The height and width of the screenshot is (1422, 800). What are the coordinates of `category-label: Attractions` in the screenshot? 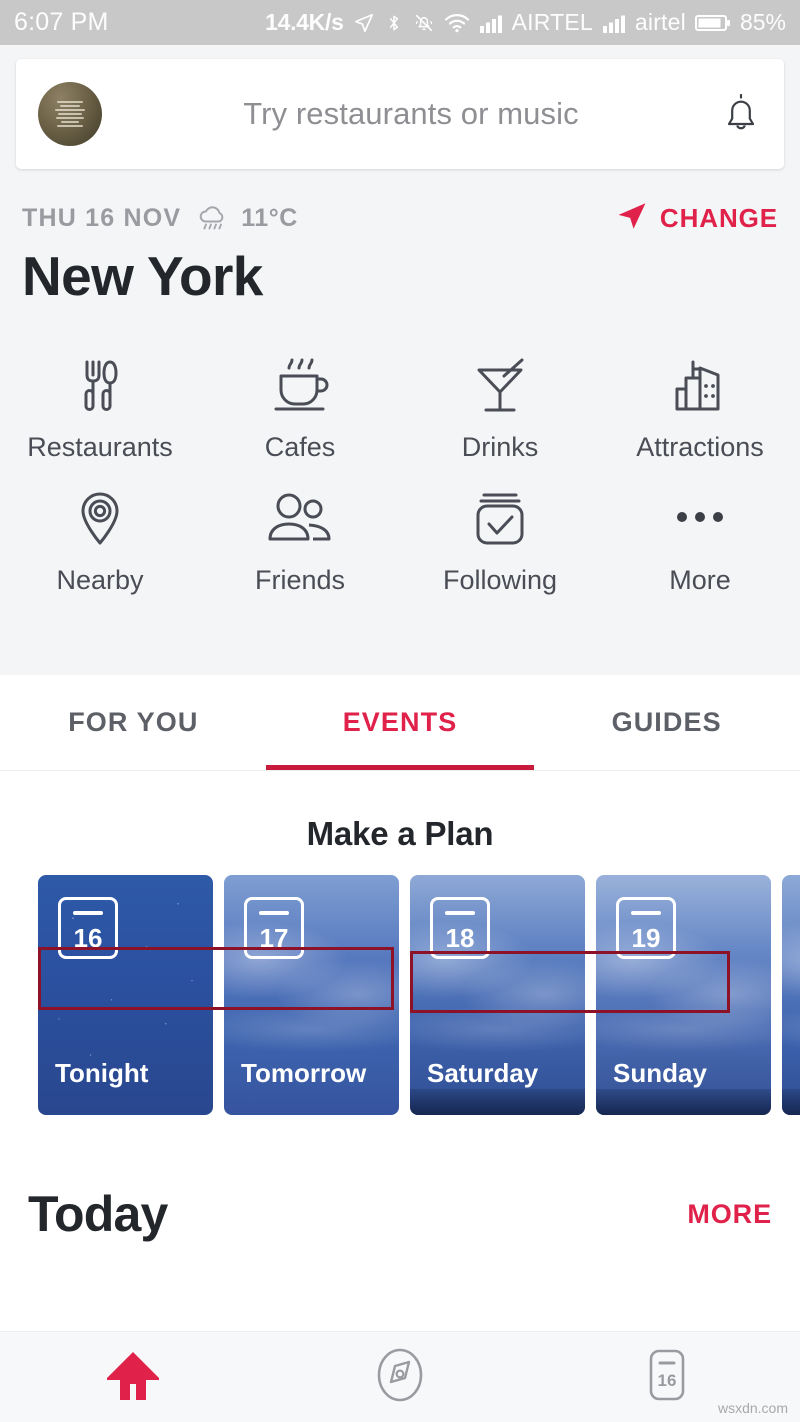 It's located at (700, 447).